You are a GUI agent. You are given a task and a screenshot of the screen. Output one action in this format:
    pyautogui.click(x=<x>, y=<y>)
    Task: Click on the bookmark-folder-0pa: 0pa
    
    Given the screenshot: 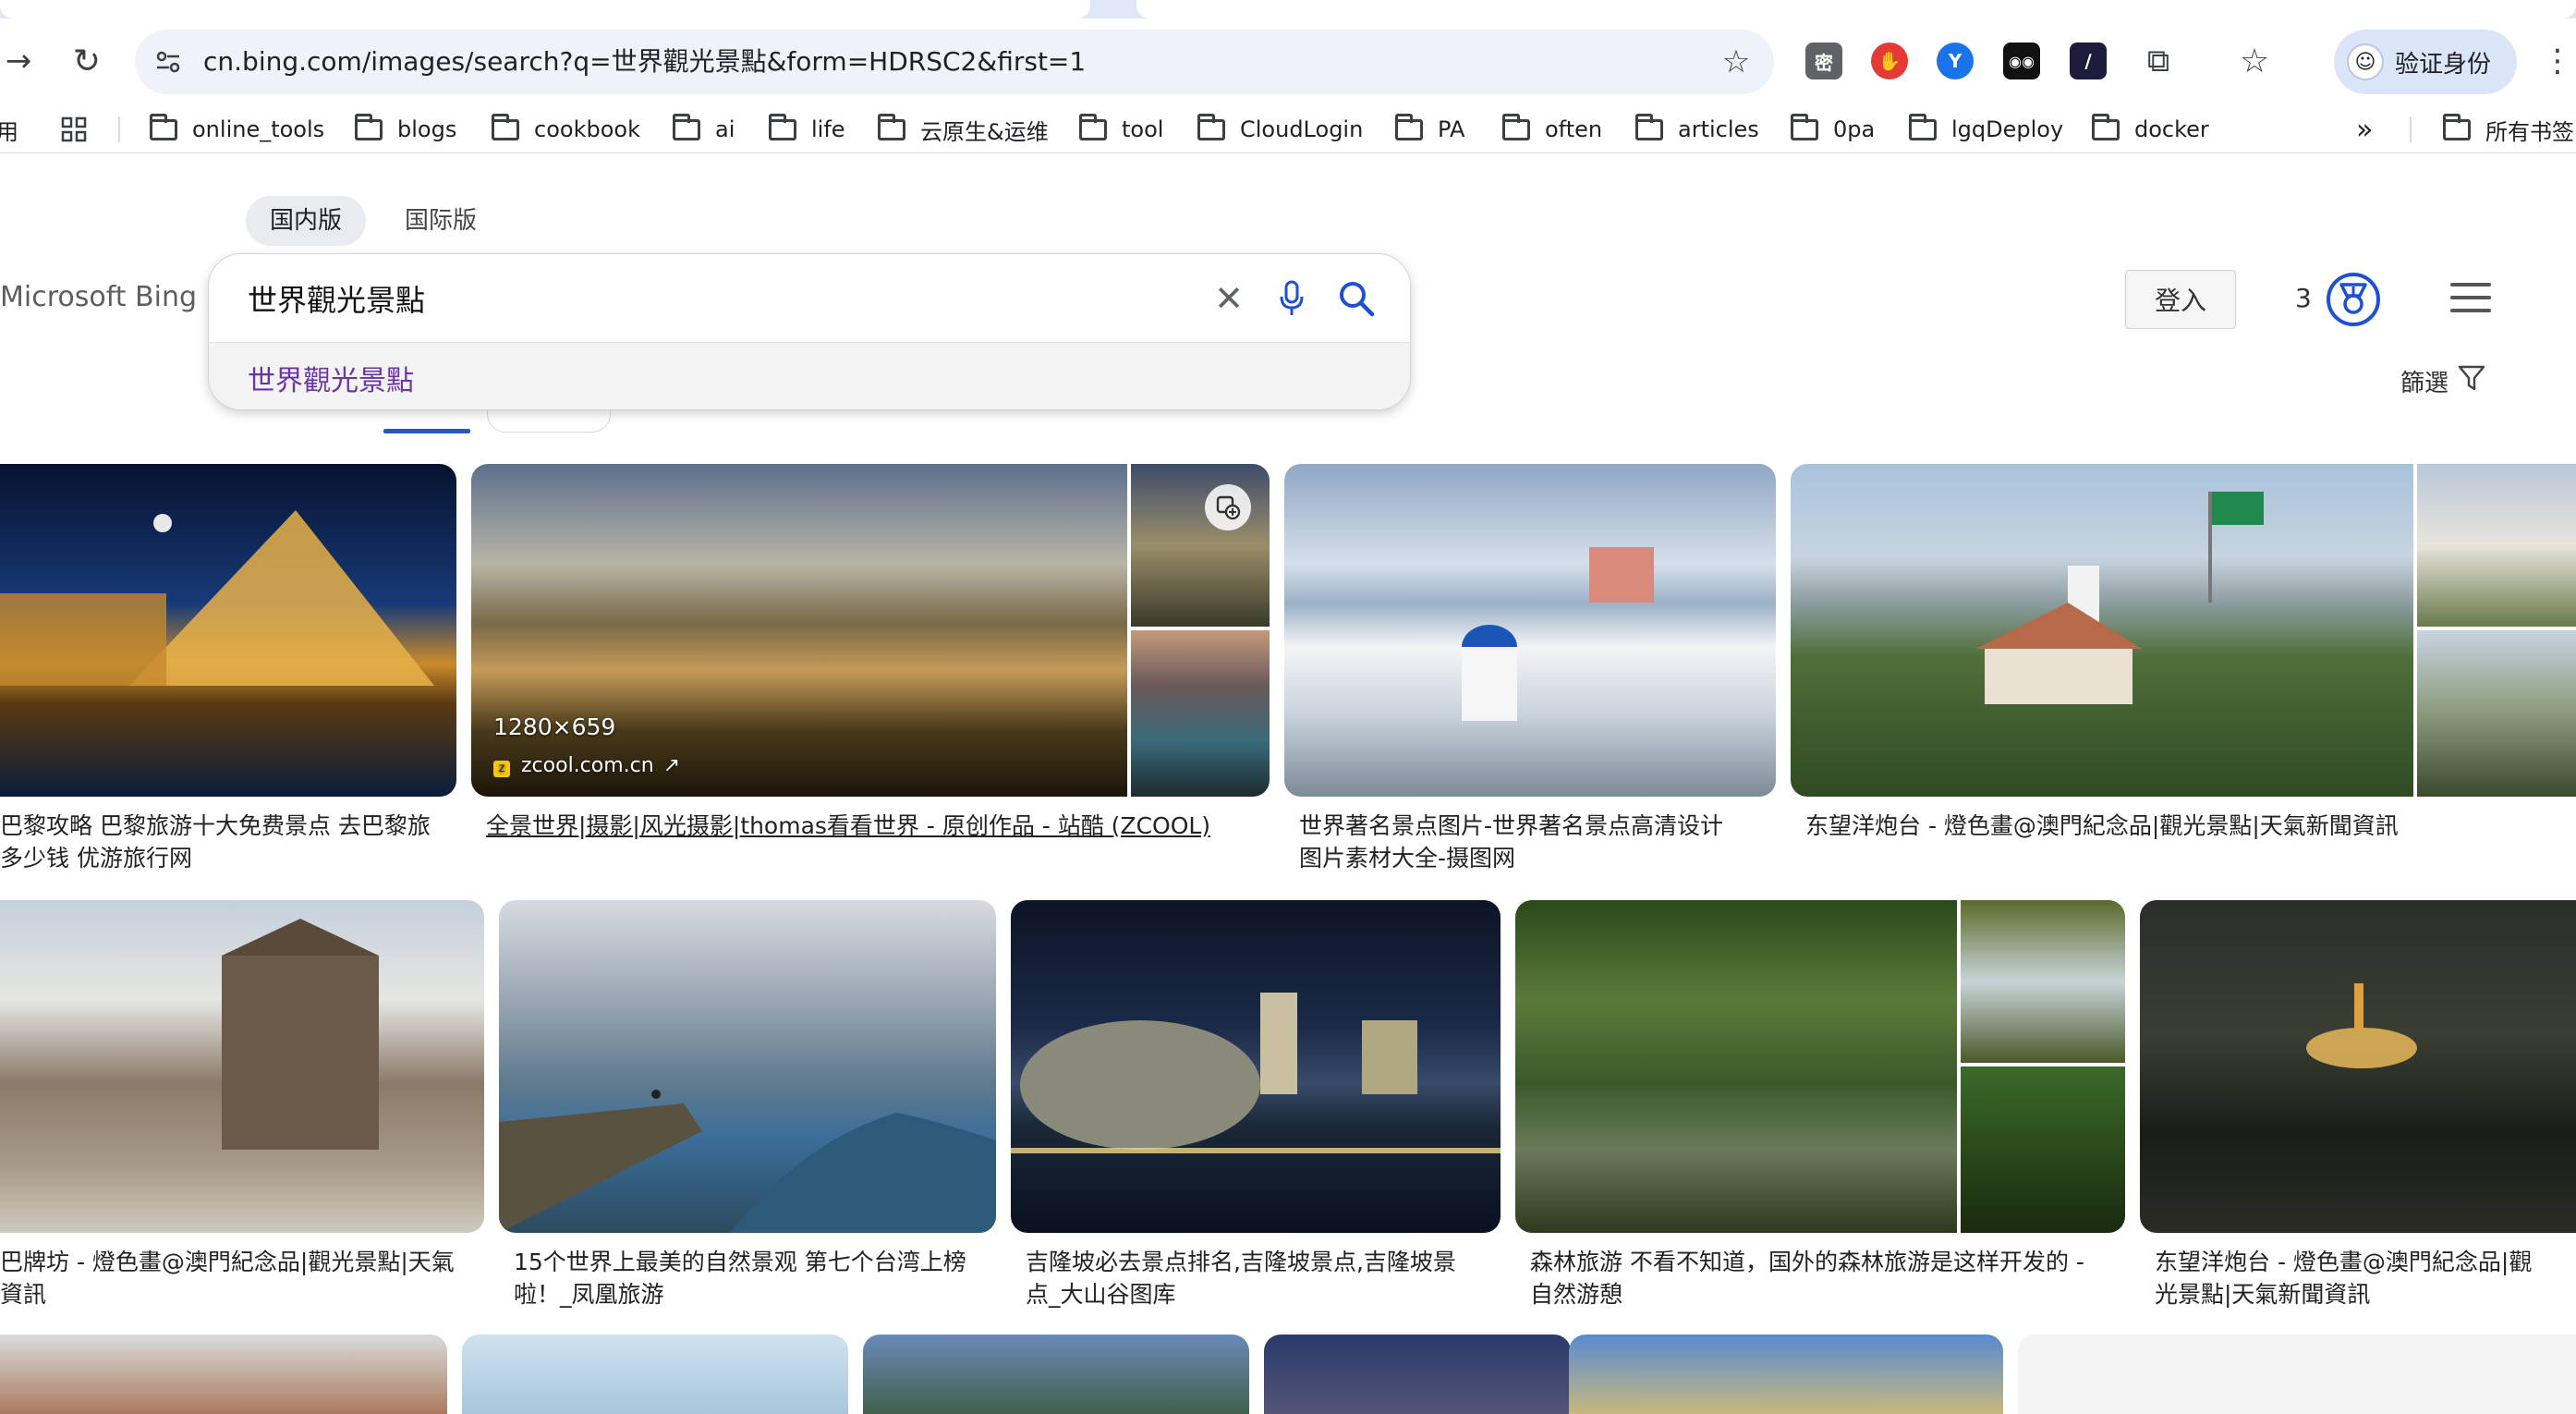 What is the action you would take?
    pyautogui.click(x=1833, y=129)
    